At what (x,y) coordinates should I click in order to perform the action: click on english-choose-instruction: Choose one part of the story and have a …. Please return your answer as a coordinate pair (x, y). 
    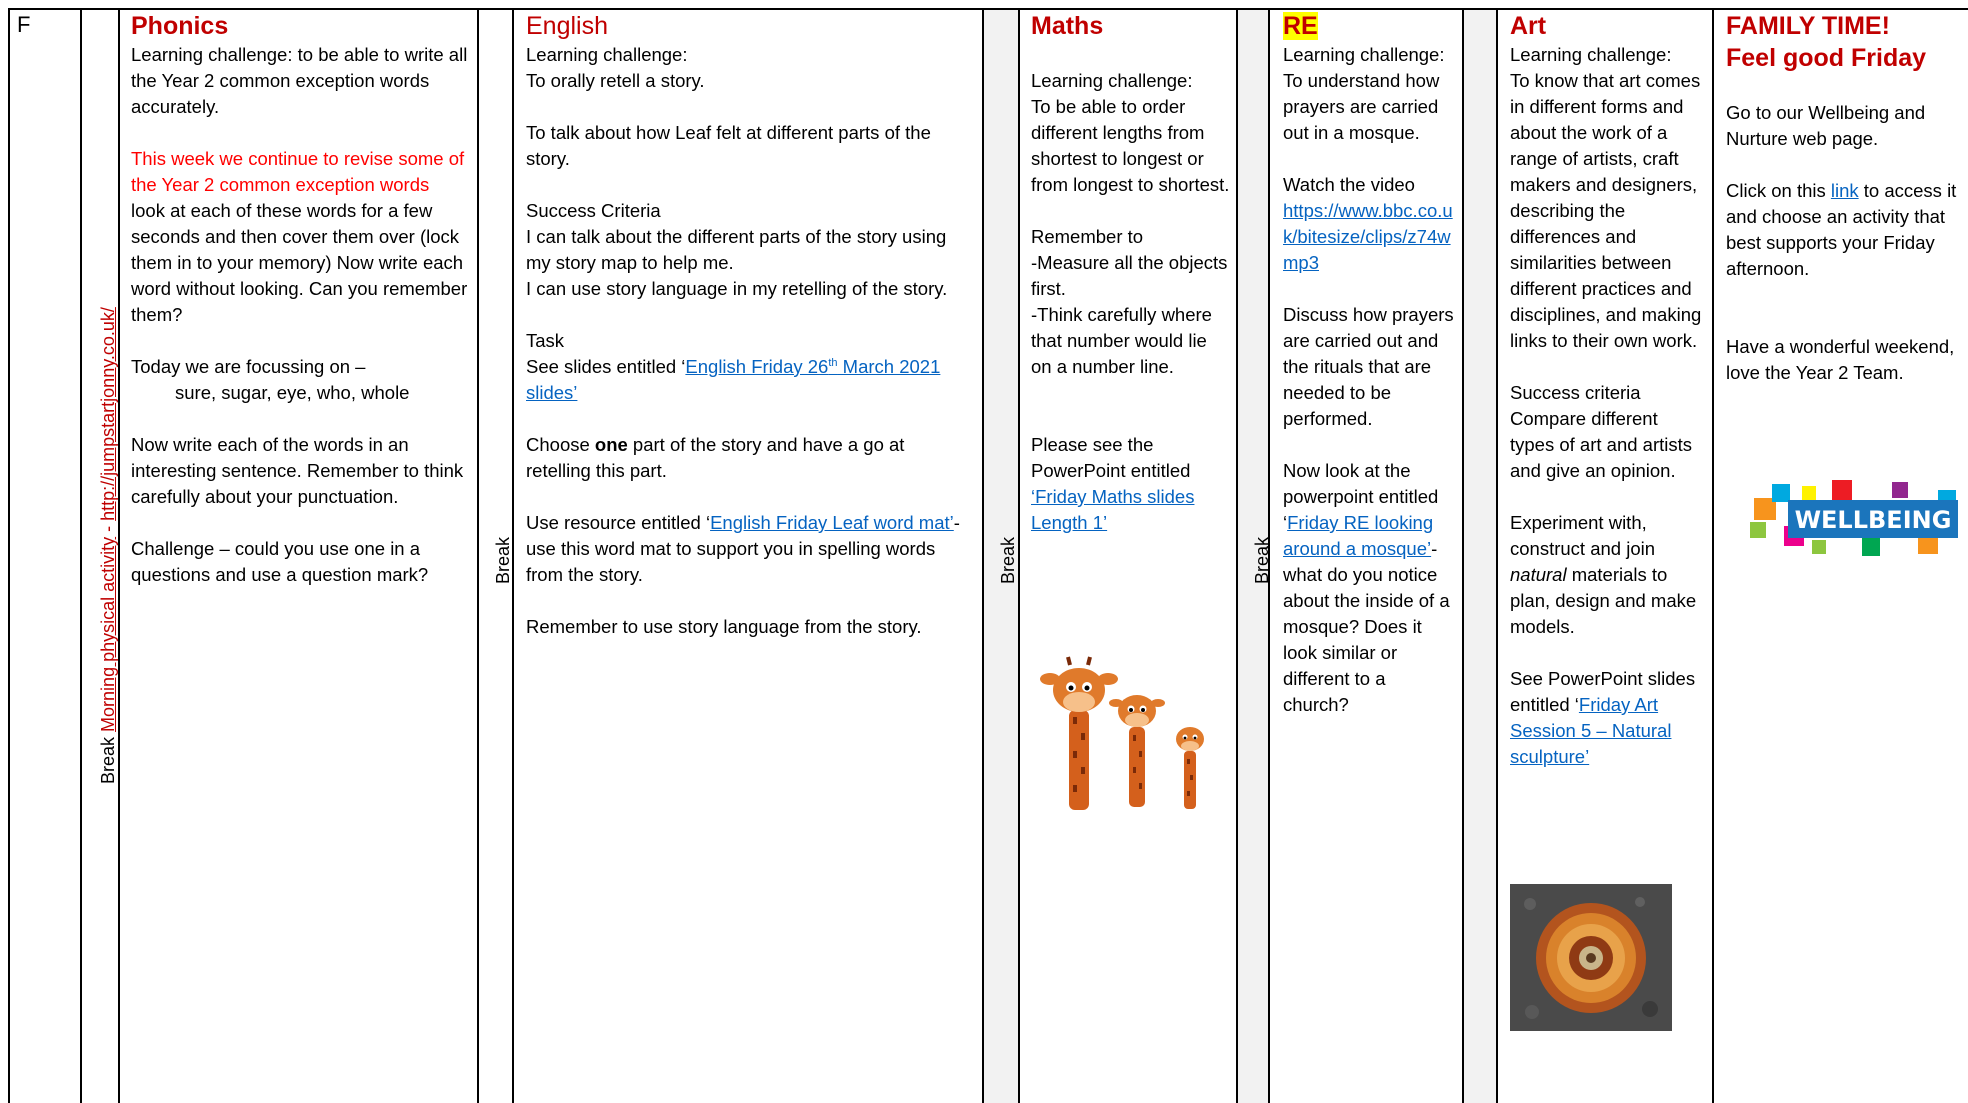
    Looking at the image, I should click on (750, 458).